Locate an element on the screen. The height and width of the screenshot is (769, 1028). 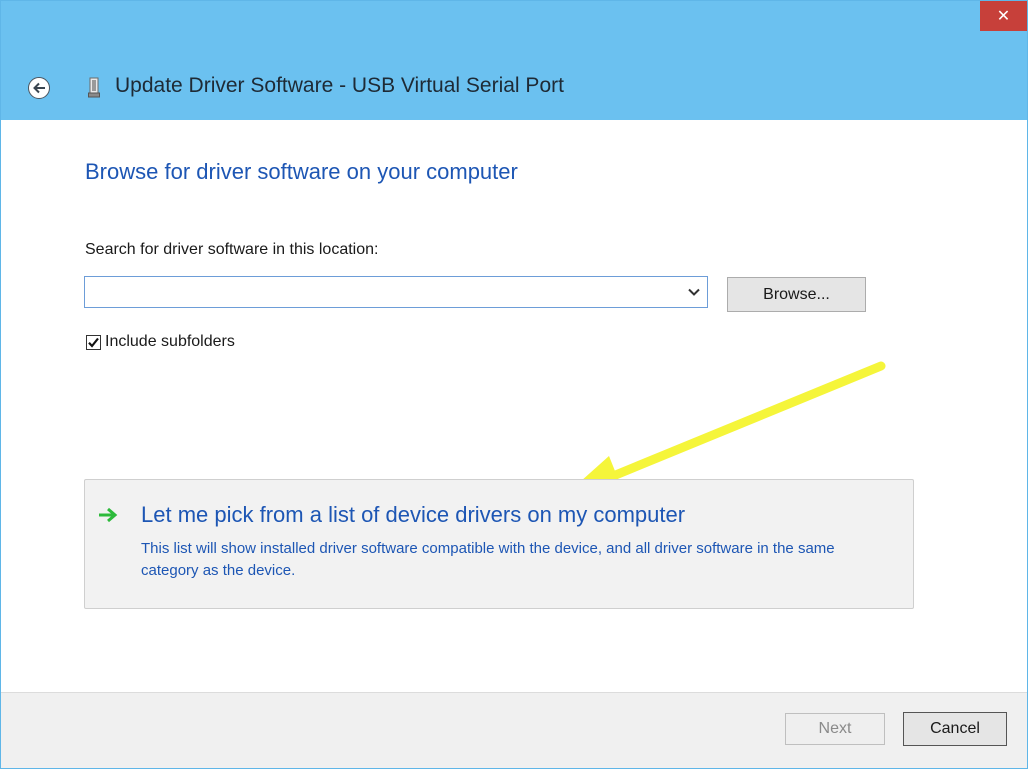
checkmark-icon is located at coordinates (93, 342).